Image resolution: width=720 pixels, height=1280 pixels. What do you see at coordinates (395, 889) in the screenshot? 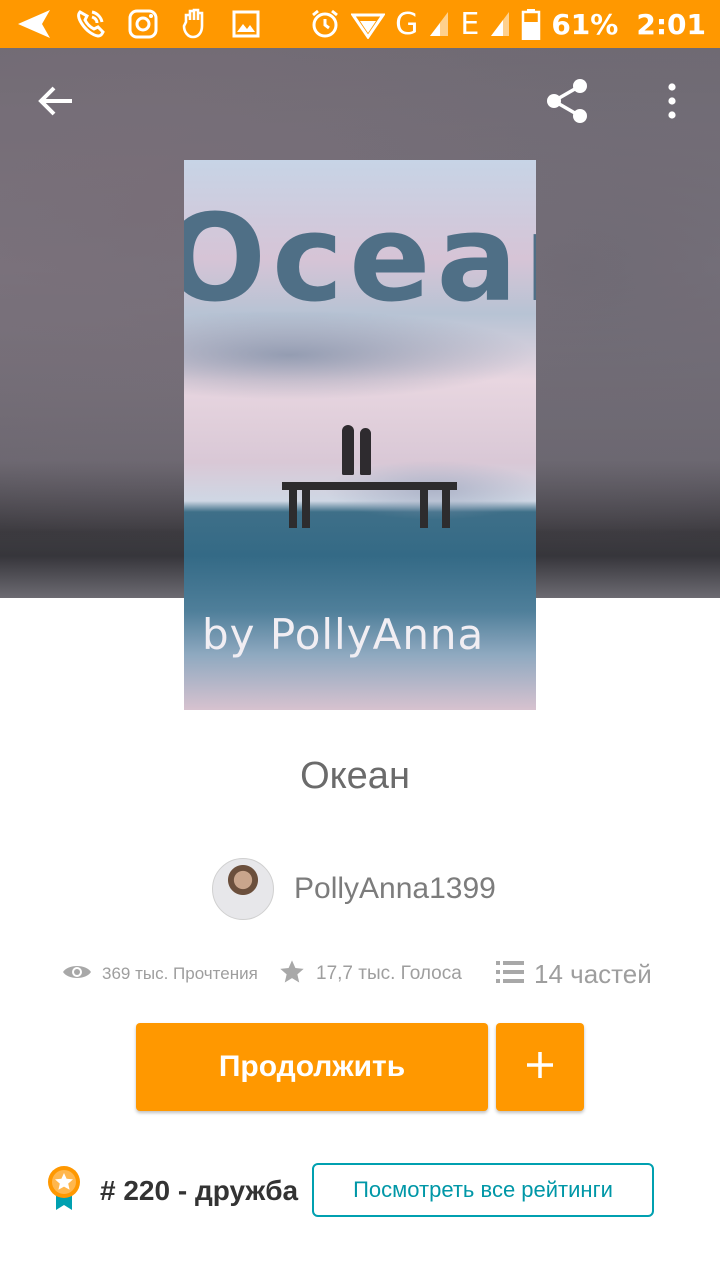
I see `author-name: PollyAnna1399` at bounding box center [395, 889].